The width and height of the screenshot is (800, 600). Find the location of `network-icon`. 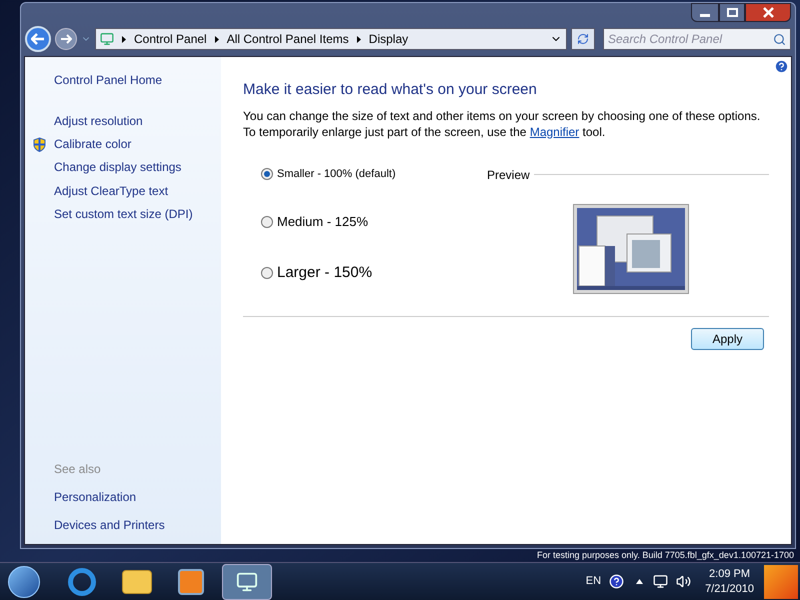

network-icon is located at coordinates (660, 581).